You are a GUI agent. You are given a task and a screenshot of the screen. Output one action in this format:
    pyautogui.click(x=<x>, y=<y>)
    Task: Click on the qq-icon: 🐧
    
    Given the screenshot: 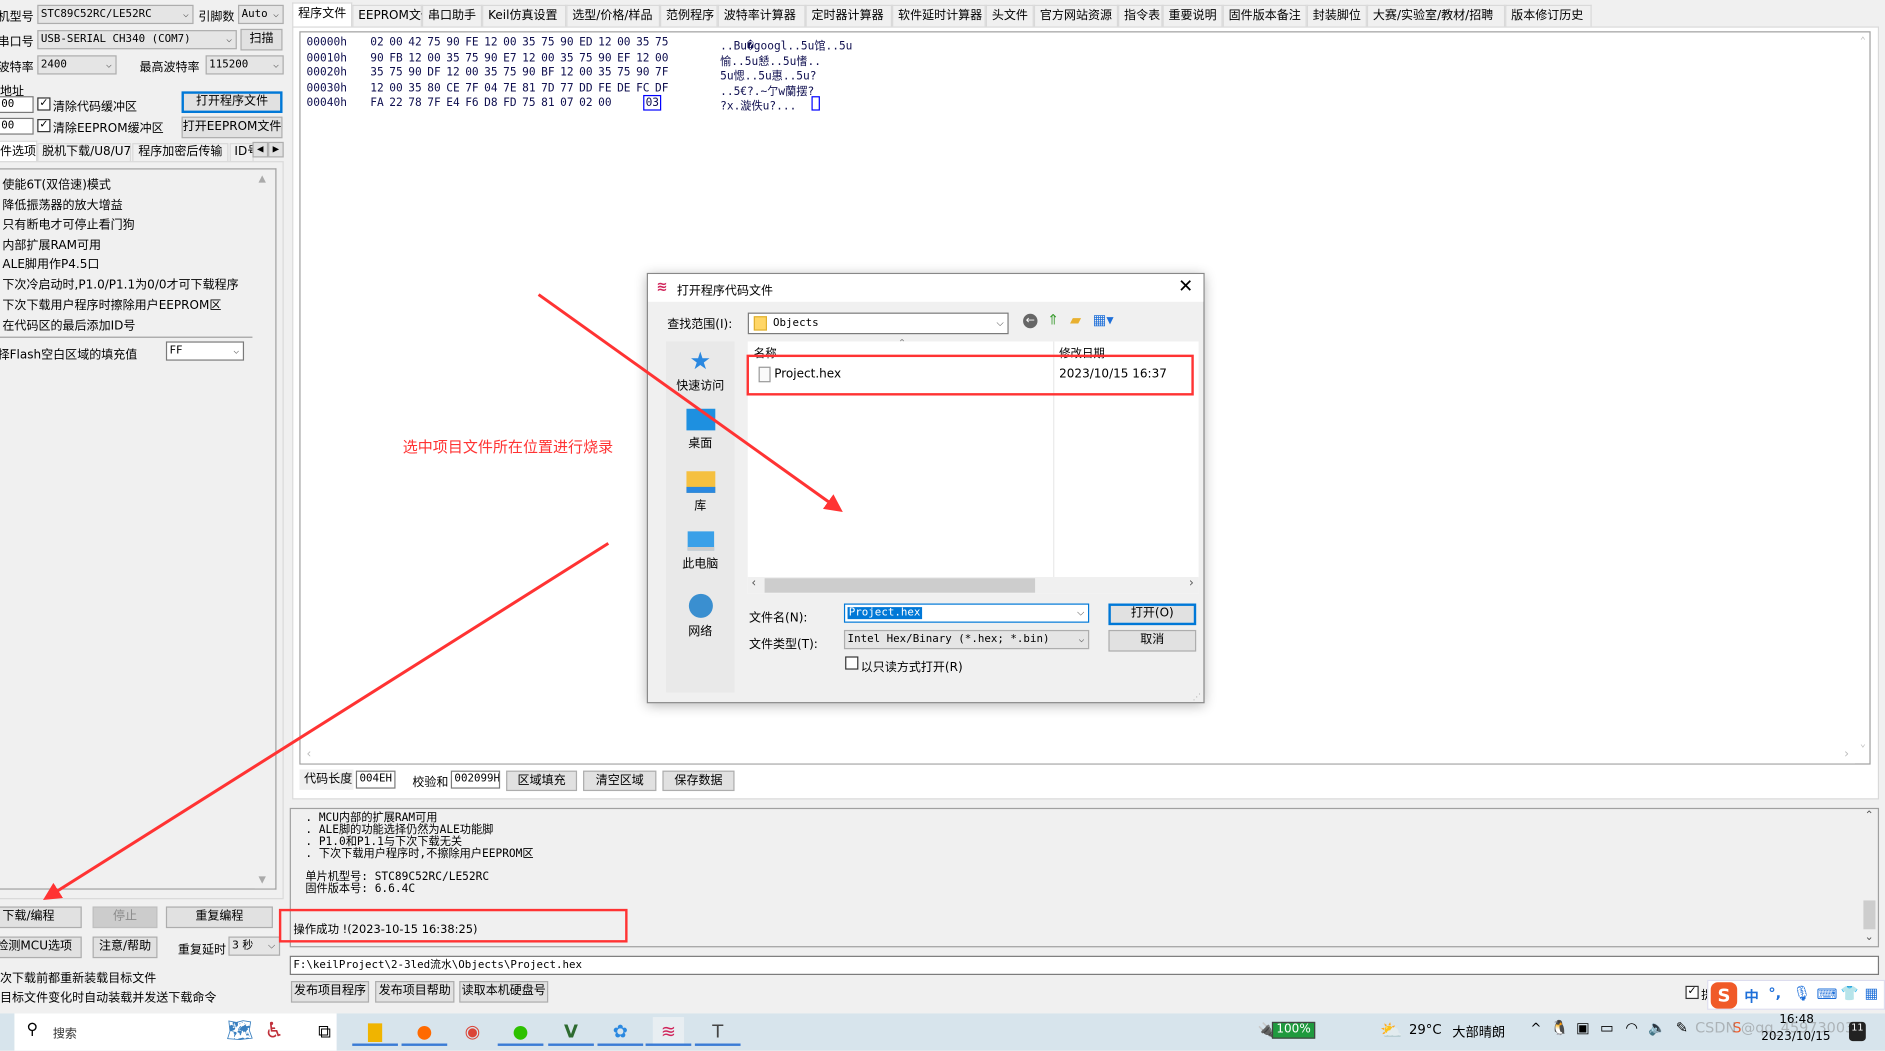 What is the action you would take?
    pyautogui.click(x=1560, y=1027)
    